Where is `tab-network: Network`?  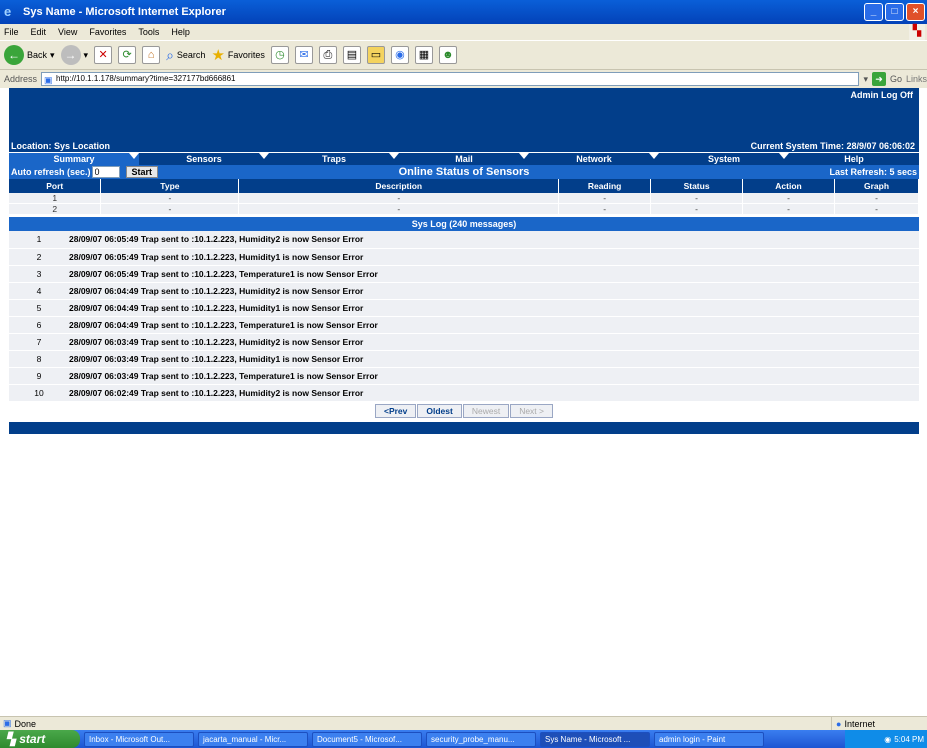 tab-network: Network is located at coordinates (594, 159).